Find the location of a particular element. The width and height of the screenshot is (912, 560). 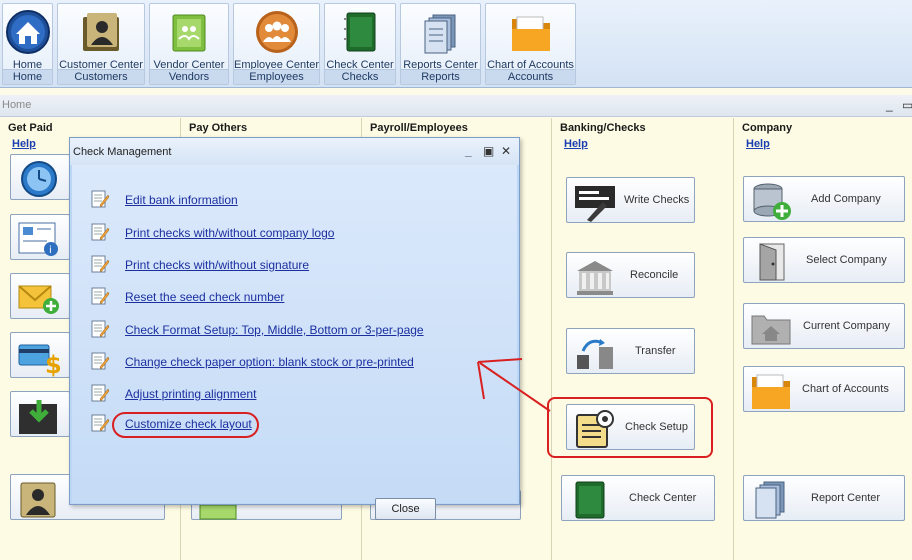

option-link: Reset the seed check number is located at coordinates (204, 297).